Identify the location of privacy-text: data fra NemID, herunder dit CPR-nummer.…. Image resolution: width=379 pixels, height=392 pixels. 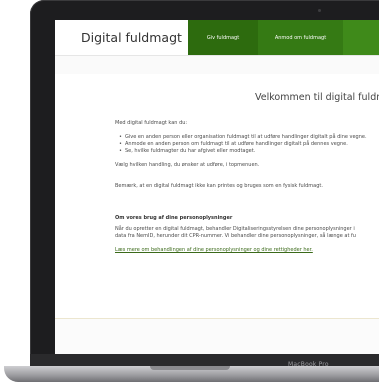
(235, 236).